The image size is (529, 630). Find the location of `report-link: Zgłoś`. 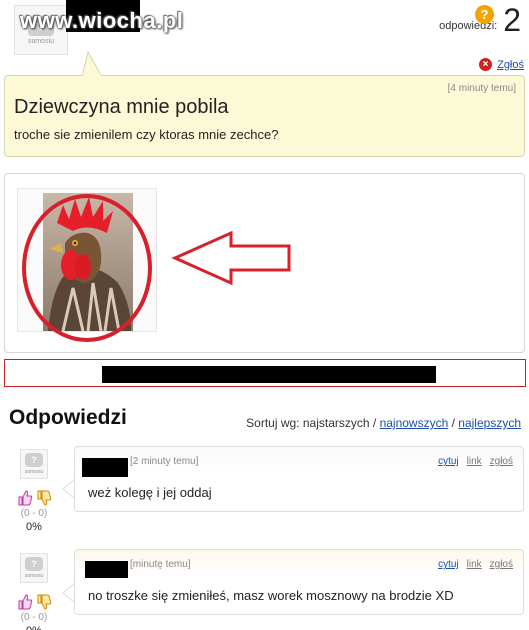

report-link: Zgłoś is located at coordinates (510, 65).